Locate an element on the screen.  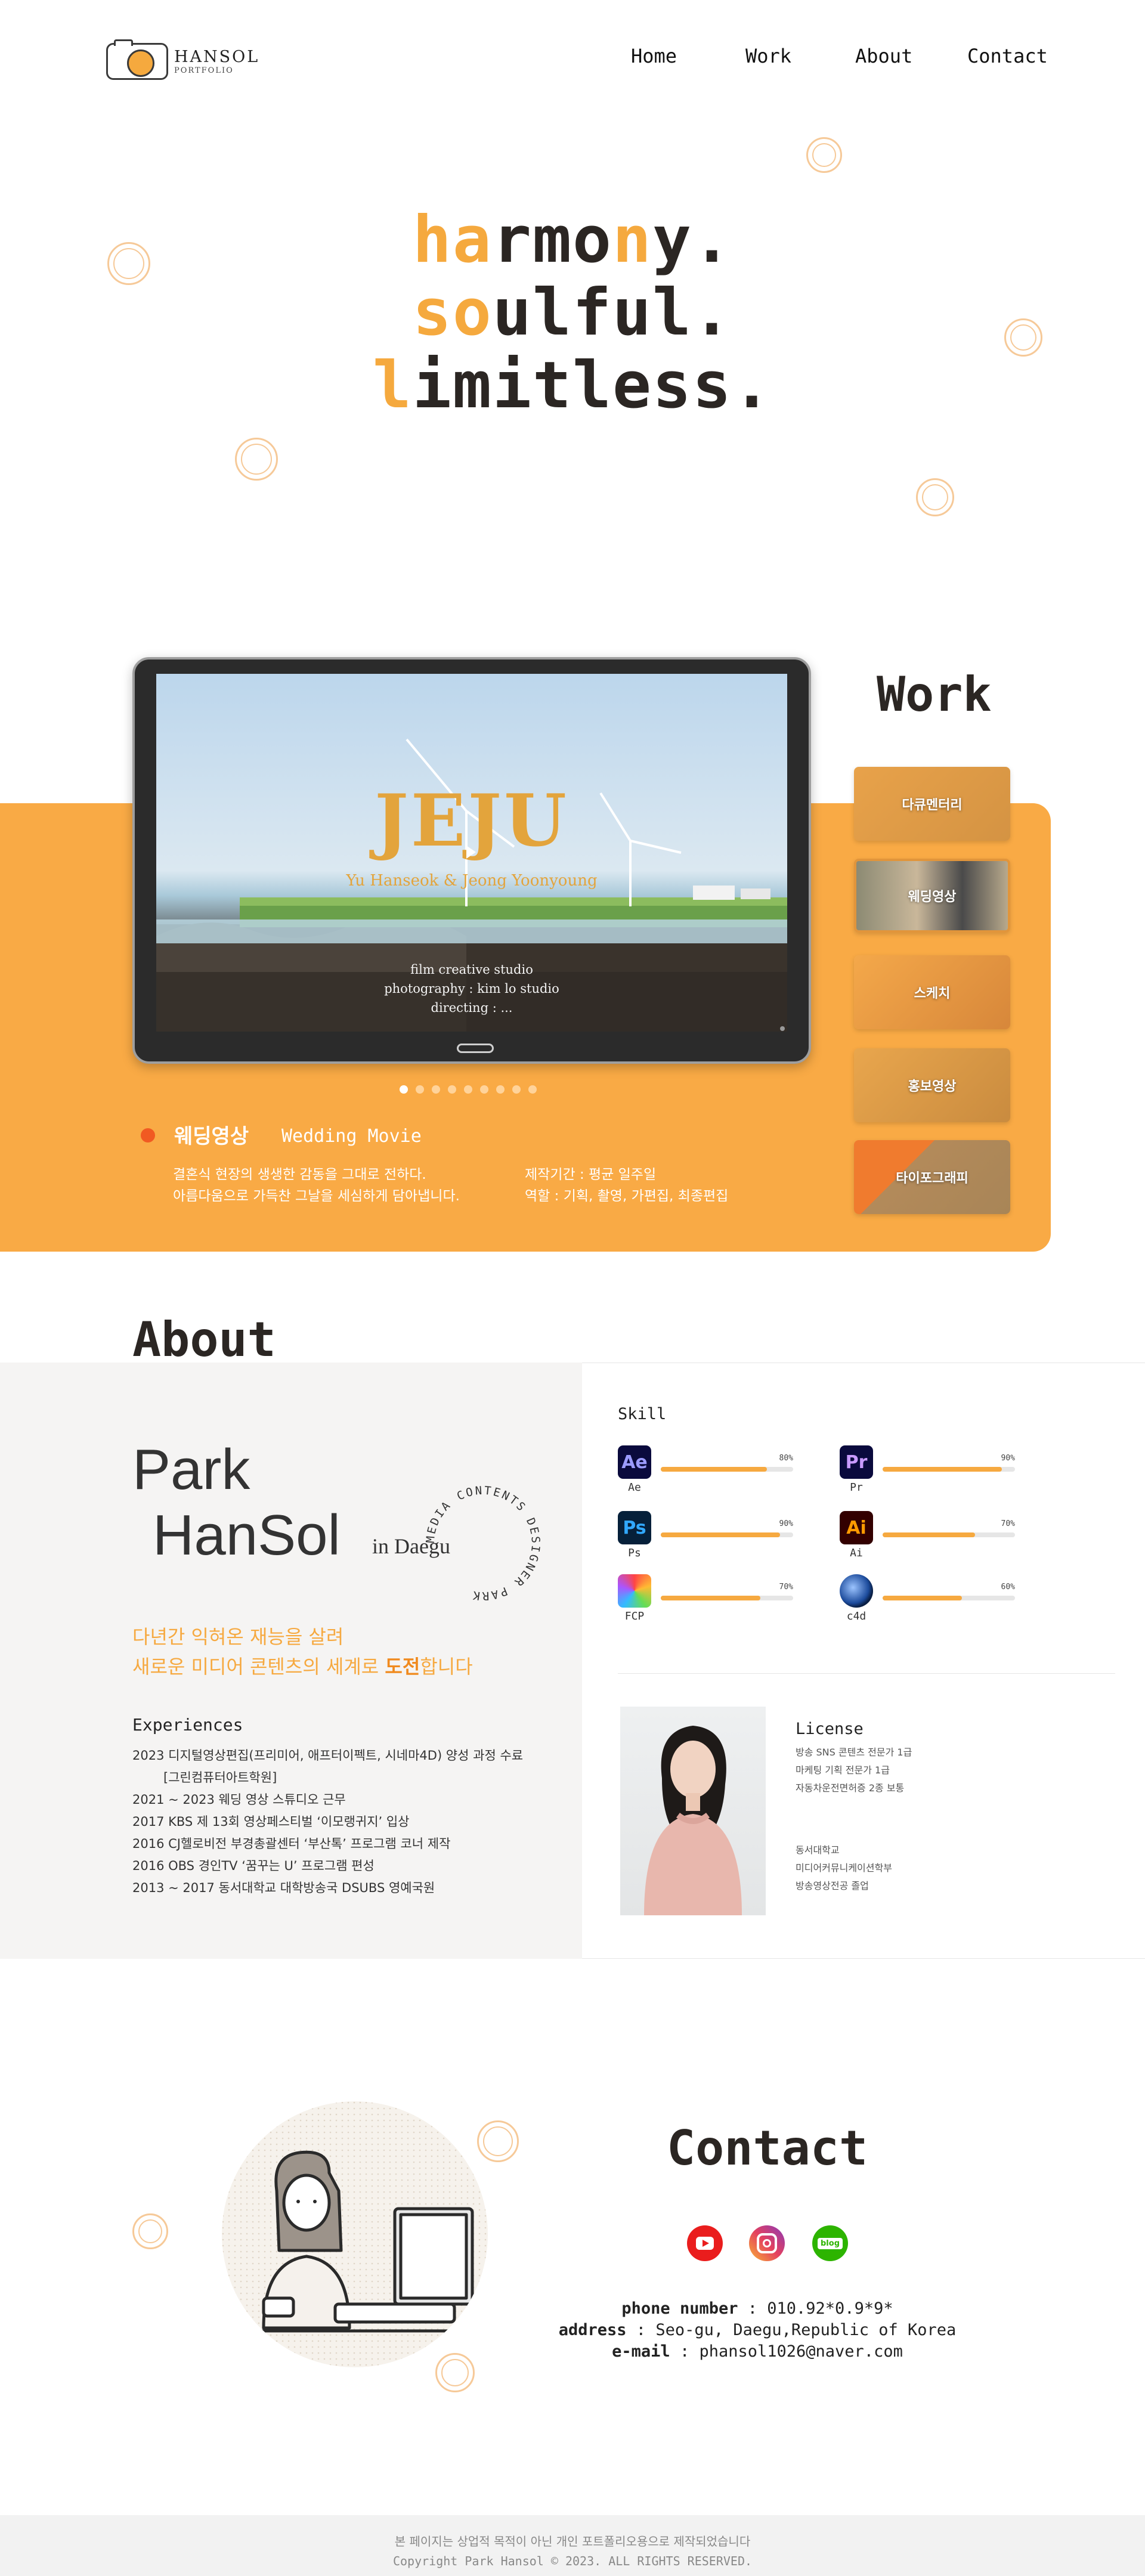
hero-accent: so is located at coordinates (452, 312).